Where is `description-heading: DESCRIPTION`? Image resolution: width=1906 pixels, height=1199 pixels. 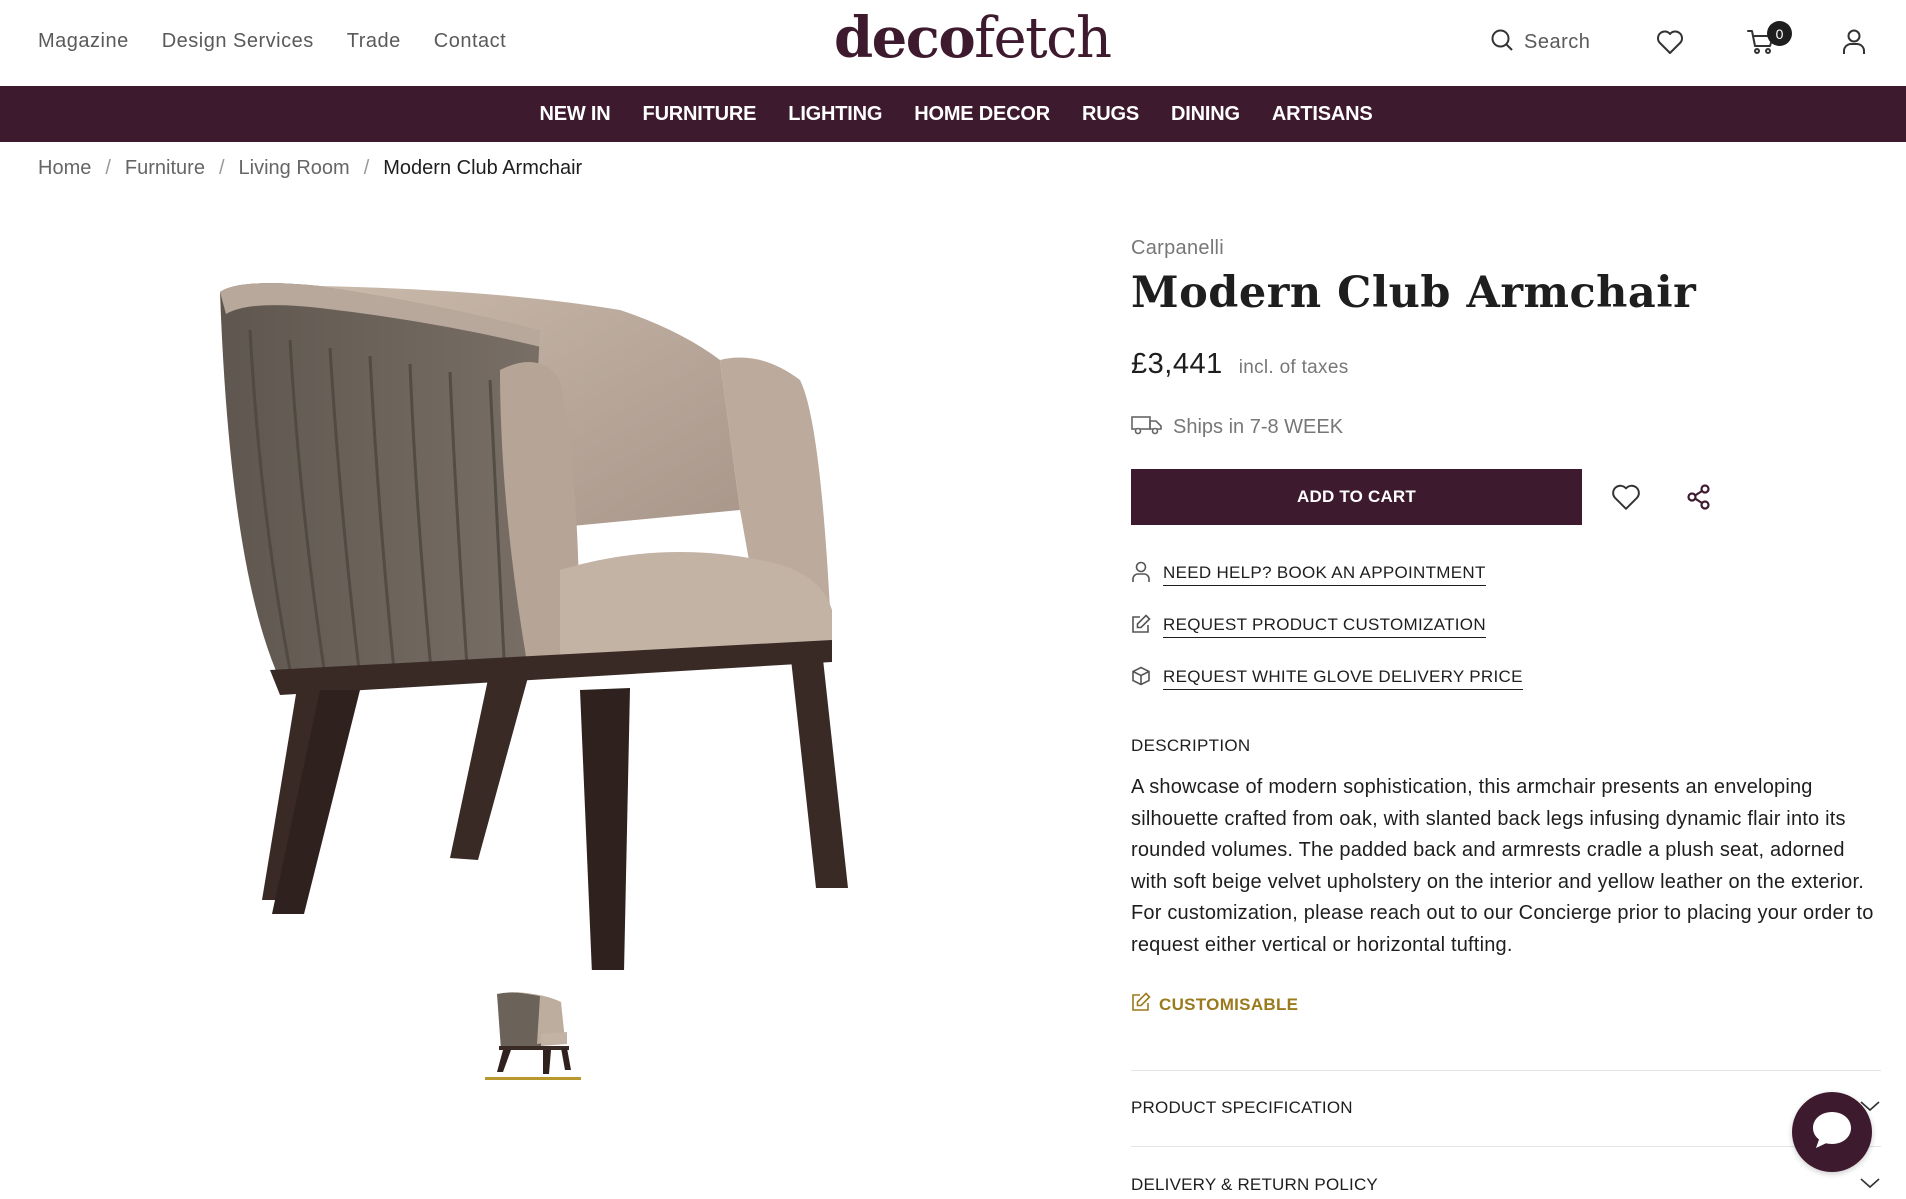
description-heading: DESCRIPTION is located at coordinates (1191, 745).